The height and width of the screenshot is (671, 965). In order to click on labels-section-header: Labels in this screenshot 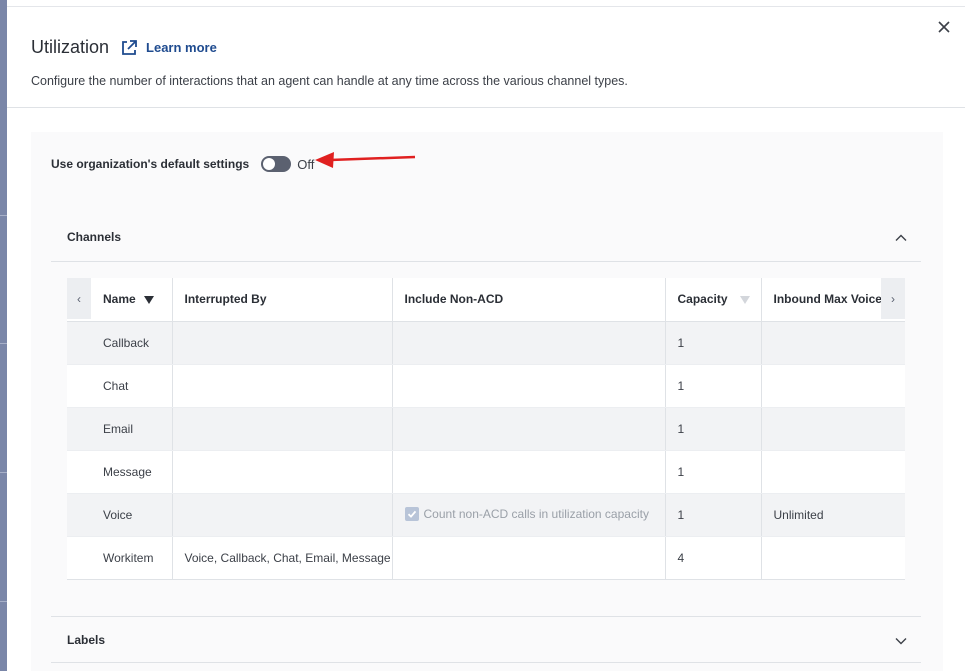, I will do `click(486, 639)`.